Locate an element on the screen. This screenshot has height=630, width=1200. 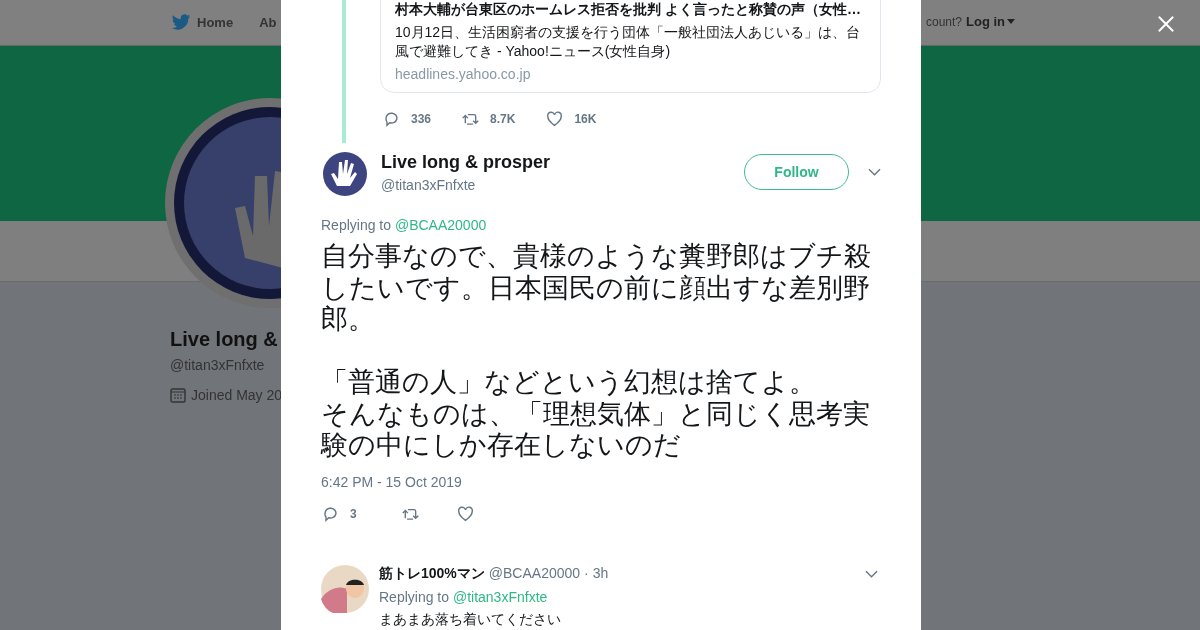
card-domain: headlines.yahoo.co.jp is located at coordinates (463, 74).